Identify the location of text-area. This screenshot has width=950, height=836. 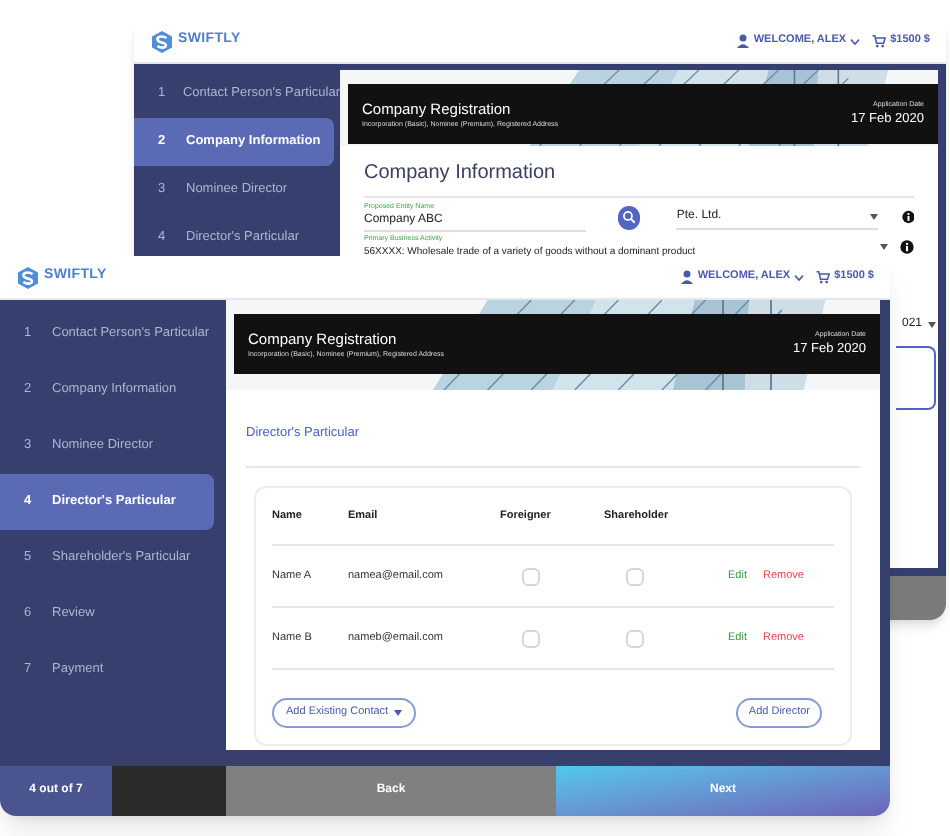
(916, 378).